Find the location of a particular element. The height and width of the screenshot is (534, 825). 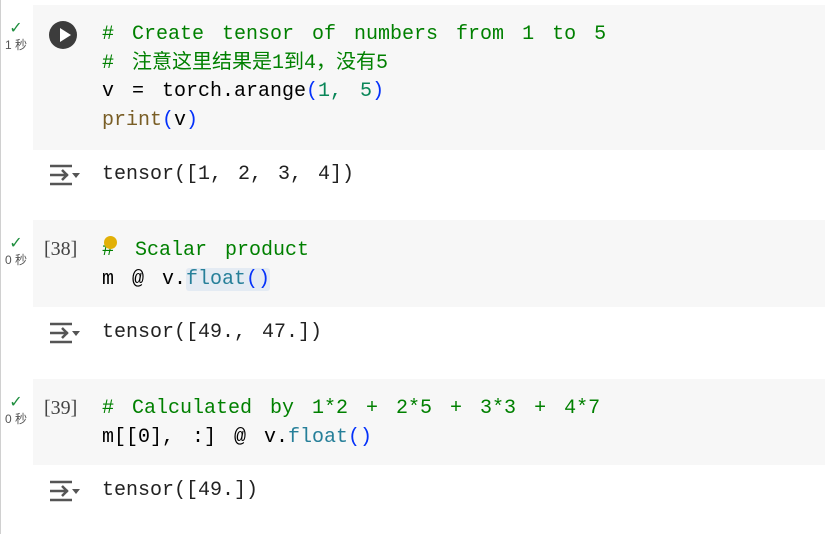

code-editor: # Scalar product m @ v.float() is located at coordinates (205, 265).